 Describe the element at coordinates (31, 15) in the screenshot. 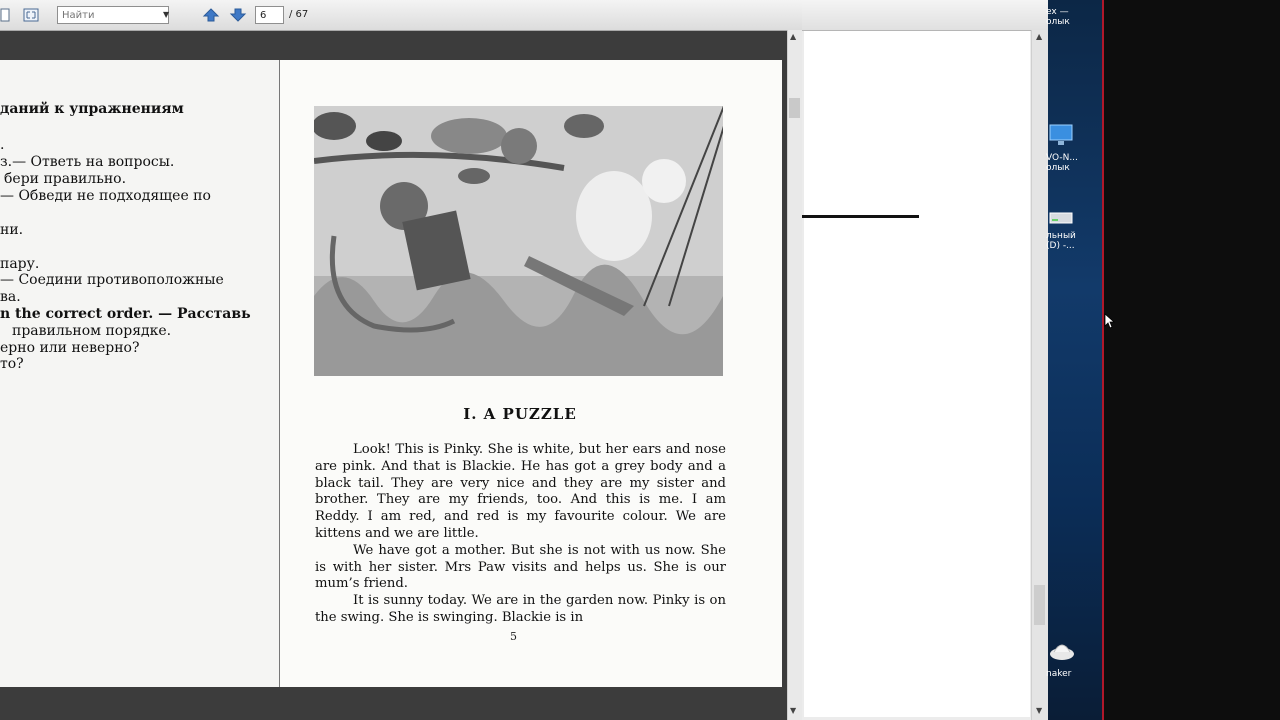

I see `fit-page-icon` at that location.